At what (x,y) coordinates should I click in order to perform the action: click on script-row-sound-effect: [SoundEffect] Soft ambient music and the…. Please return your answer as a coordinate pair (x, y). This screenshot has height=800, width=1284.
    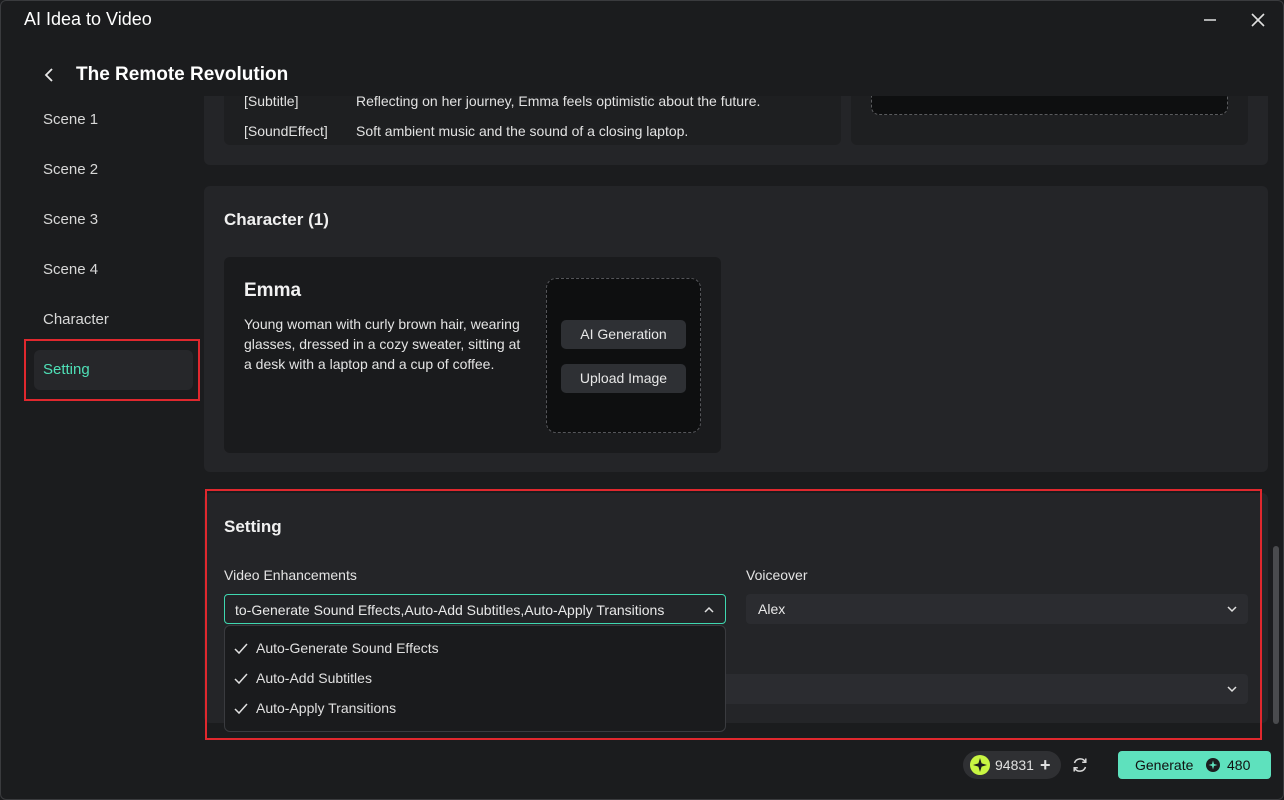
    Looking at the image, I should click on (539, 132).